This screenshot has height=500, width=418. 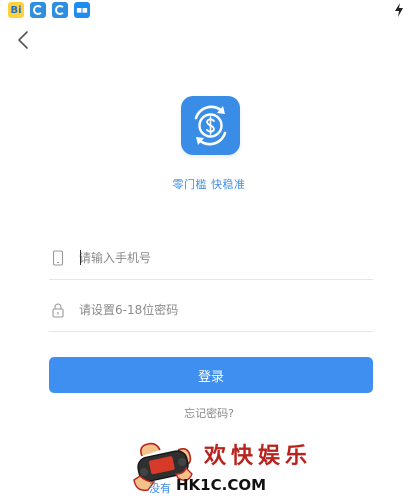 I want to click on bilibili-icon: Bi, so click(x=16, y=10).